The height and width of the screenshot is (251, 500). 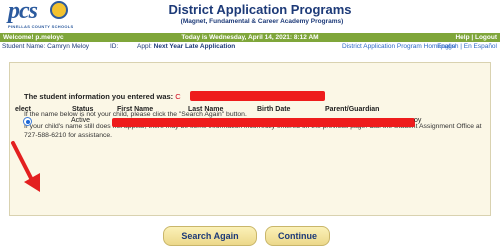 What do you see at coordinates (135, 109) in the screenshot?
I see `col-first-name: First Name` at bounding box center [135, 109].